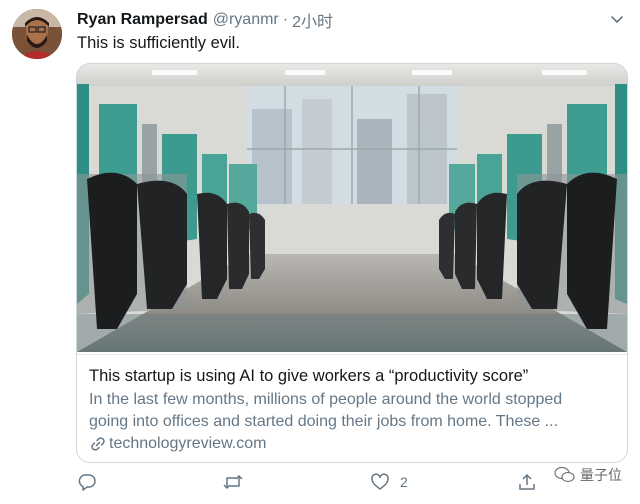 This screenshot has height=504, width=640. What do you see at coordinates (312, 485) in the screenshot?
I see `tweet-actions: 2` at bounding box center [312, 485].